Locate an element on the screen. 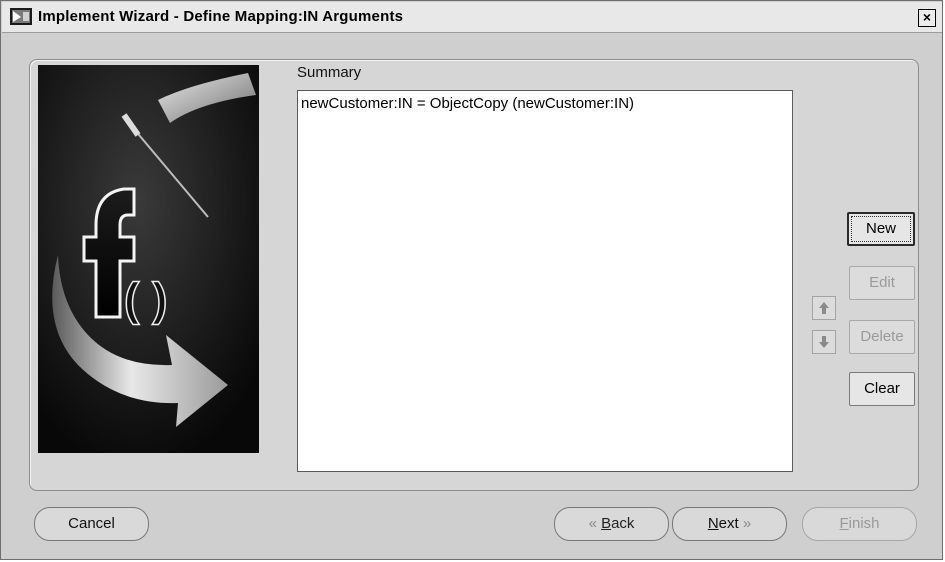 The height and width of the screenshot is (562, 945). next-label-rest: ext is located at coordinates (728, 523).